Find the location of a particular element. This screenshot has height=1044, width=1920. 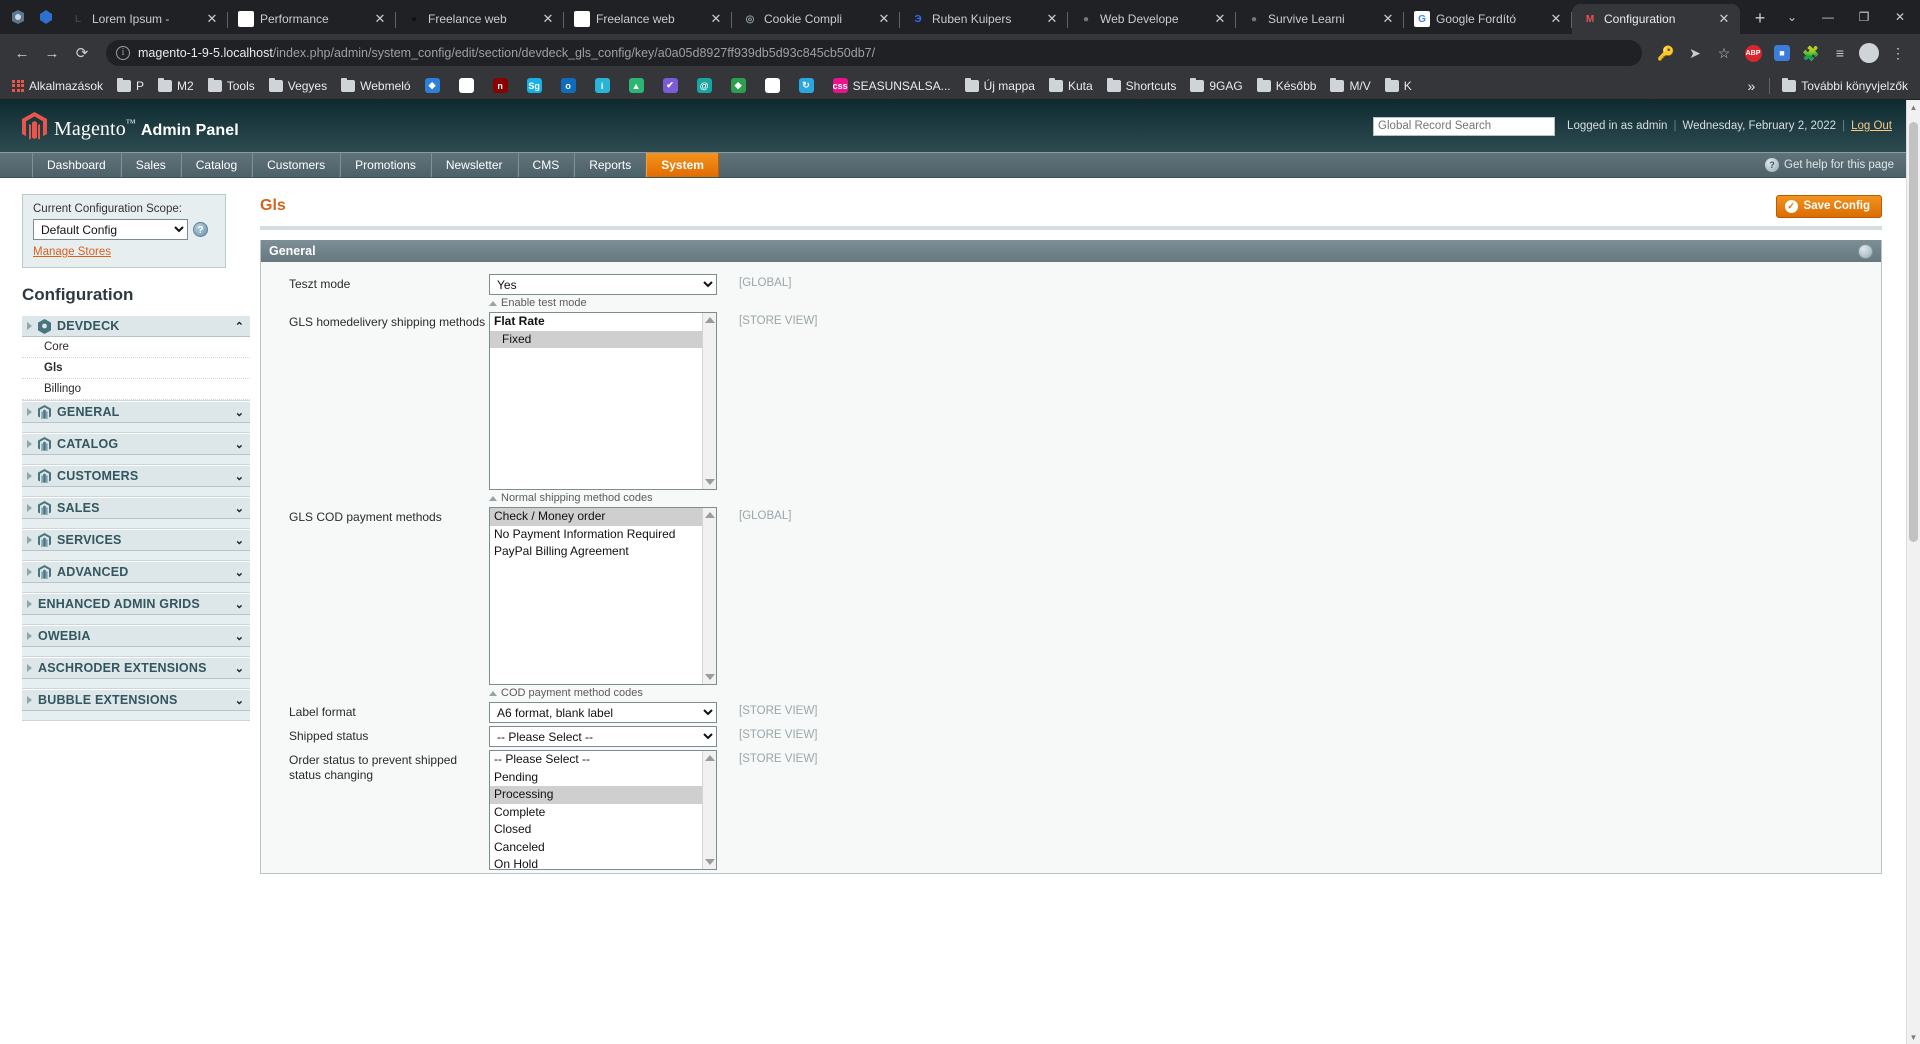

browser-tab: Z Freelance web ✕ is located at coordinates (648, 19).